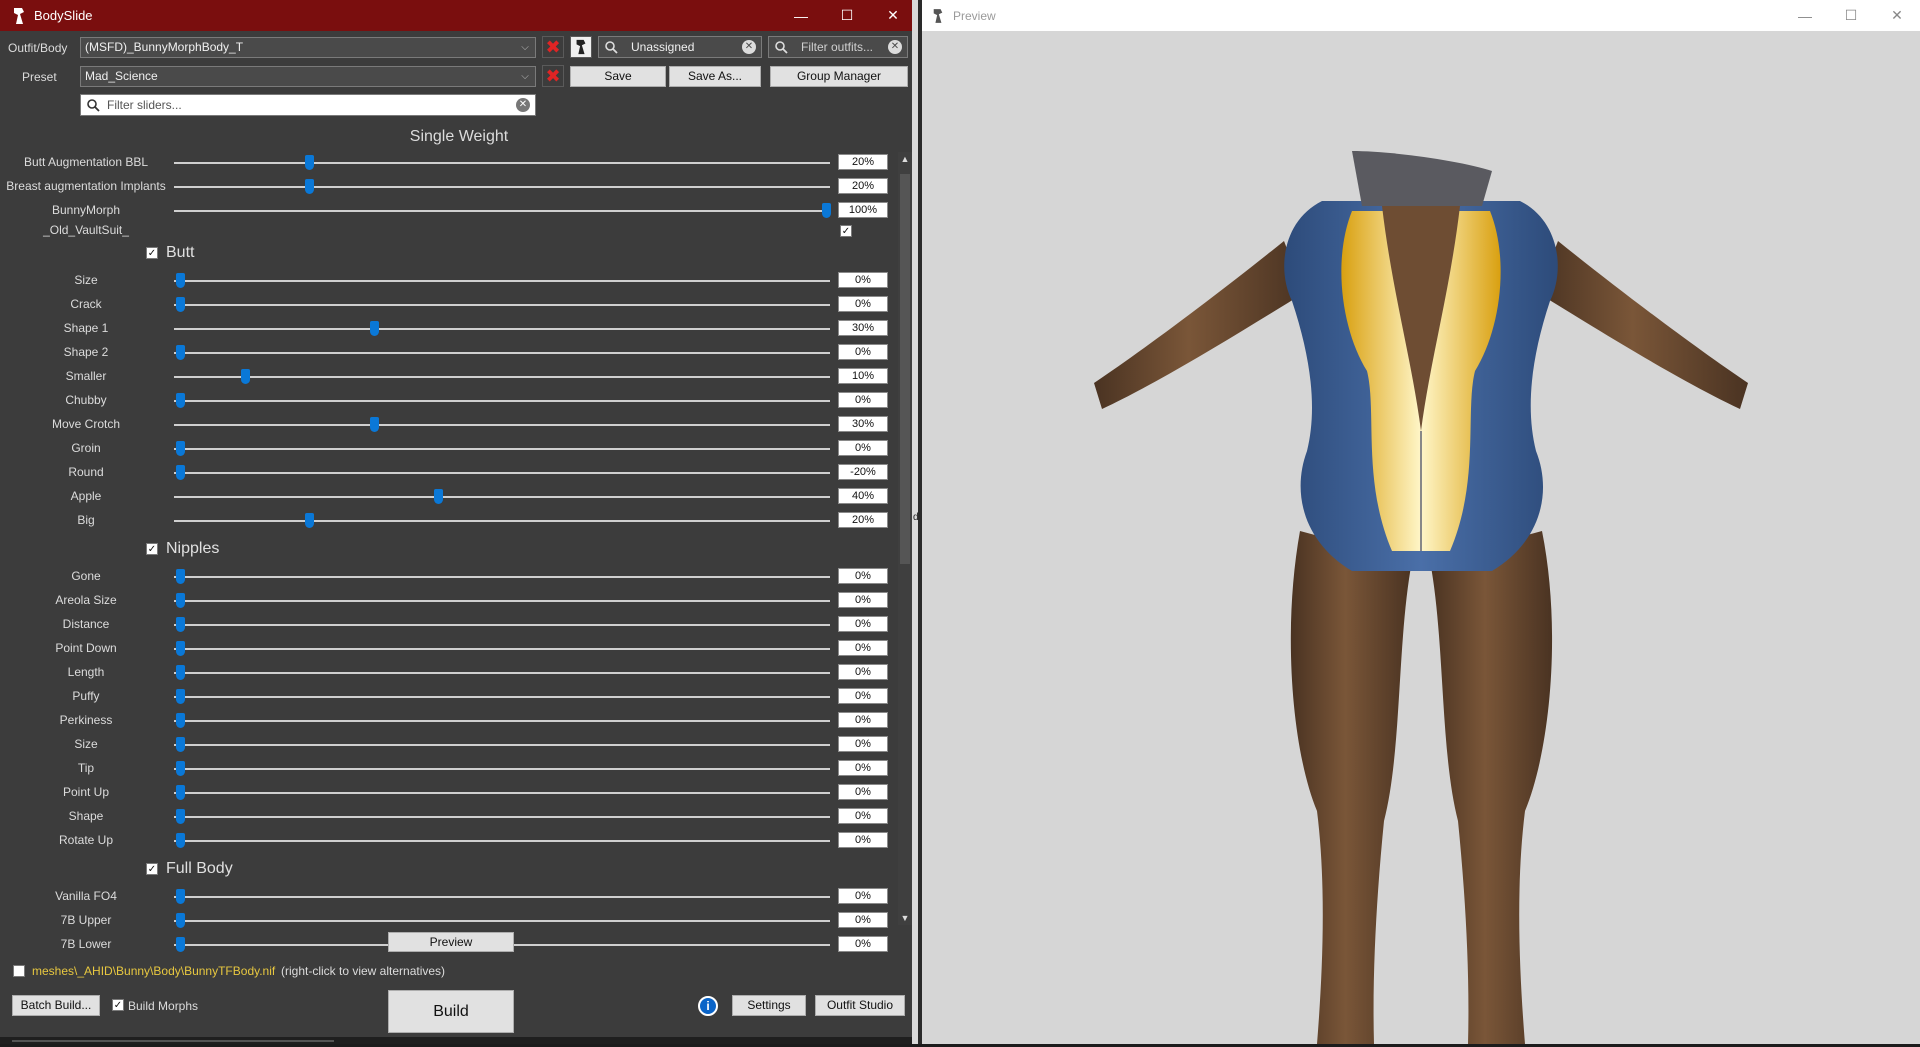 This screenshot has height=1047, width=1920. What do you see at coordinates (458, 15) in the screenshot?
I see `bodyslide-titlebar: BodySlide — ☐ ✕` at bounding box center [458, 15].